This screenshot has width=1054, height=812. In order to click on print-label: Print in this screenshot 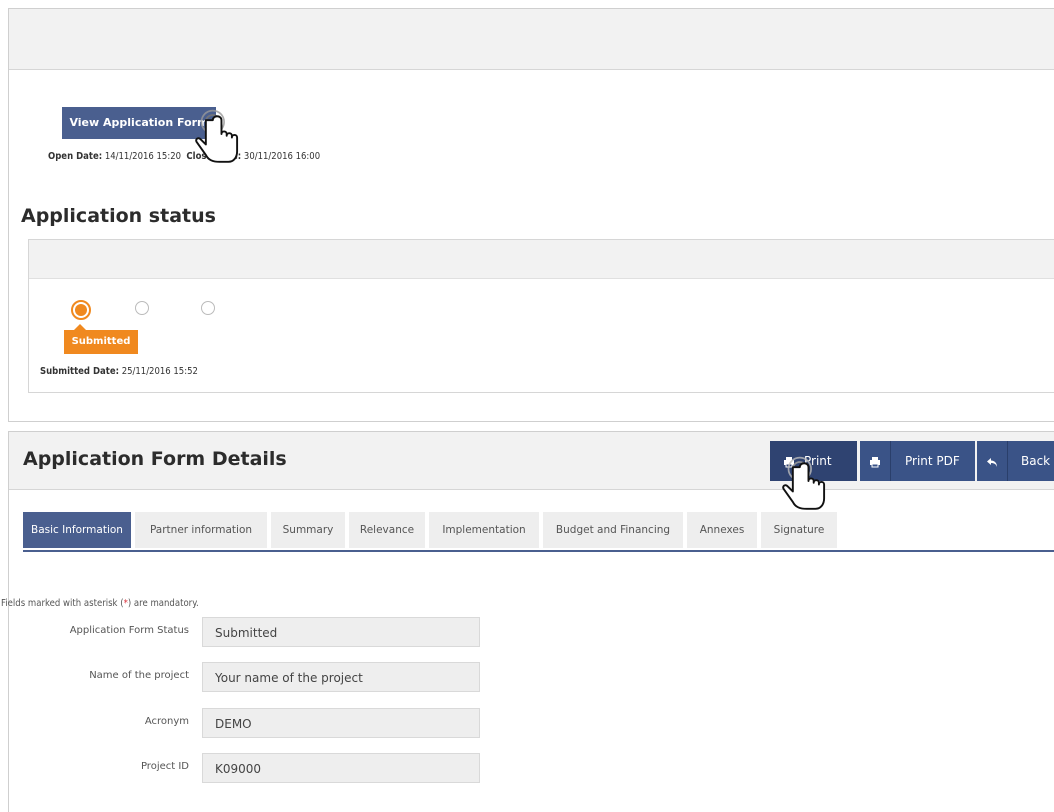, I will do `click(818, 461)`.